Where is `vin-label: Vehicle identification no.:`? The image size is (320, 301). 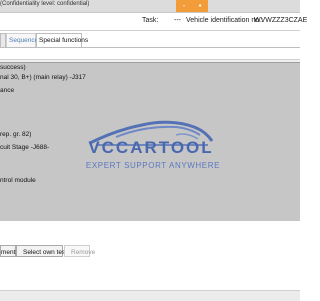 vin-label: Vehicle identification no.: is located at coordinates (225, 20).